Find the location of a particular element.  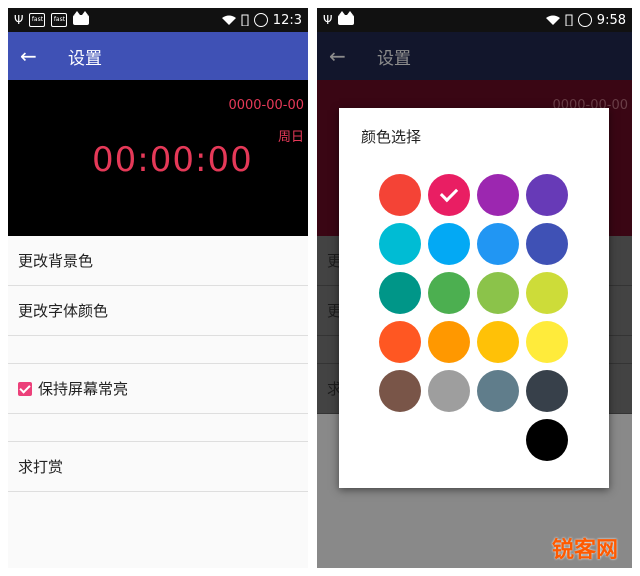

setting-label: 更改字体颜色 is located at coordinates (63, 311).